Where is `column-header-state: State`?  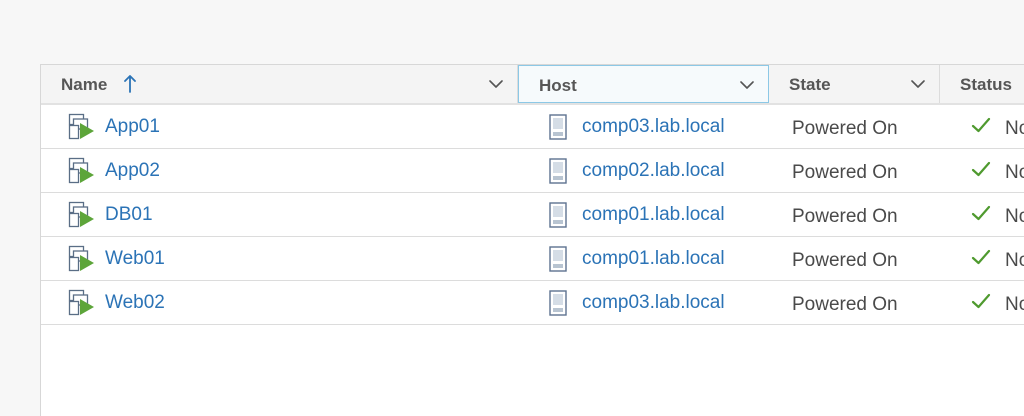
column-header-state: State is located at coordinates (854, 84).